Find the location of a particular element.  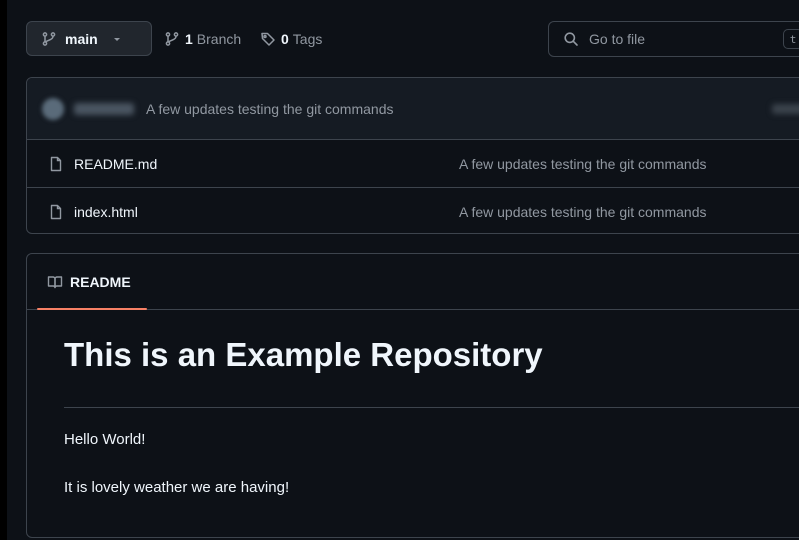

latest-commit-bar: A few updates testing the git commands is located at coordinates (413, 109).